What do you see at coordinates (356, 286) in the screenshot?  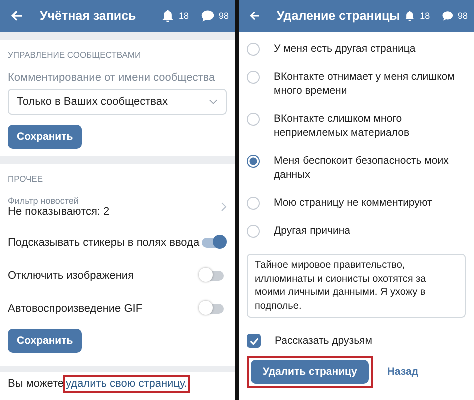 I see `comment-text-area: Тайное мировое правительство, иллюминаты и сионисты охотятся за моими личными данными. Я ухожу в подполье.` at bounding box center [356, 286].